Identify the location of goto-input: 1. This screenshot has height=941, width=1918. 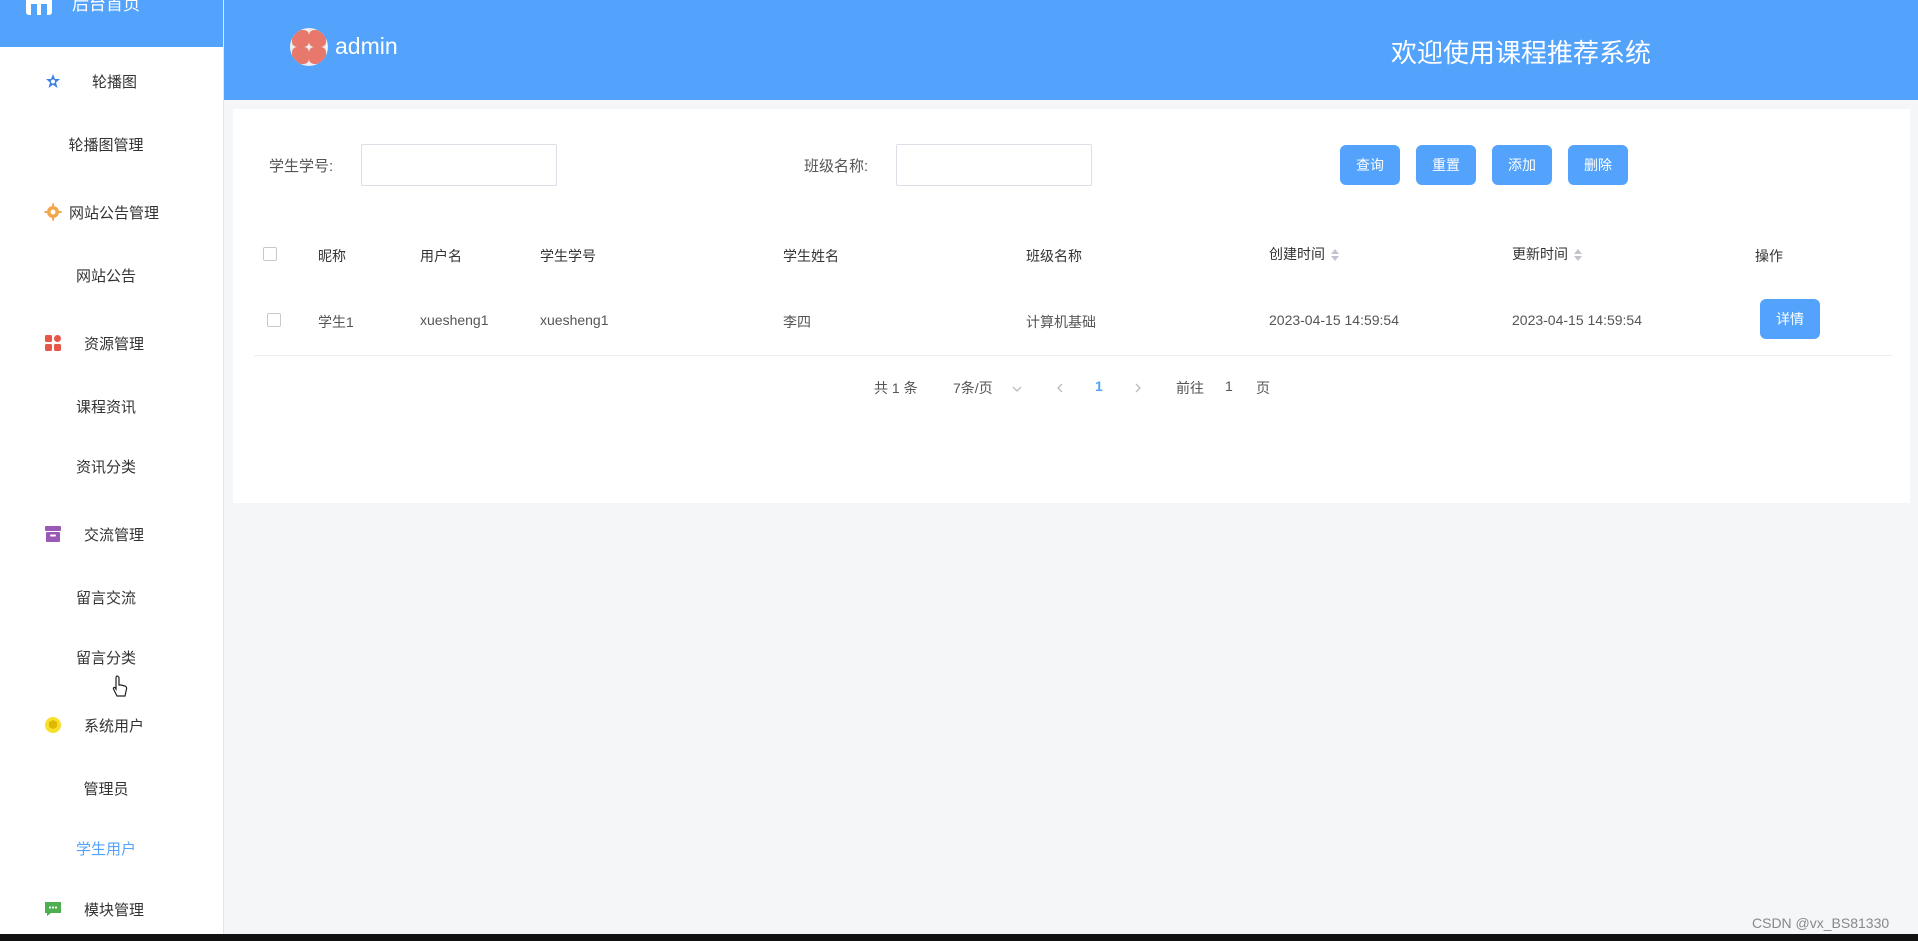
(1229, 386).